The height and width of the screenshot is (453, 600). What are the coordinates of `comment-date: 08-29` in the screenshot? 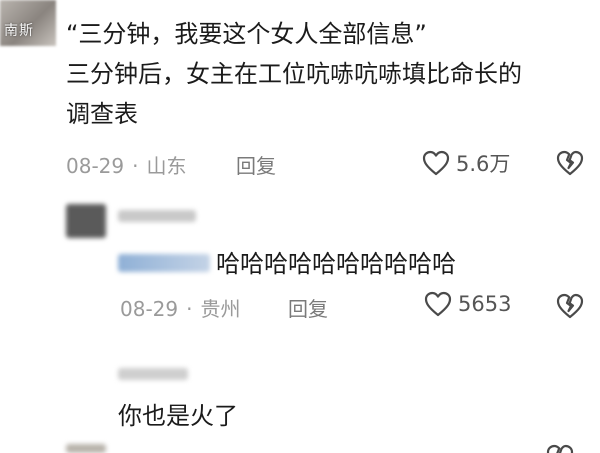 It's located at (95, 166).